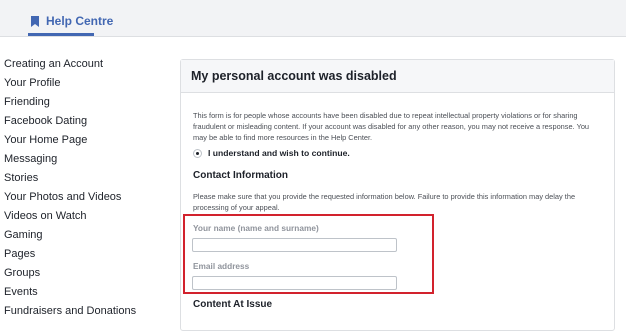 The image size is (626, 331). Describe the element at coordinates (91, 235) in the screenshot. I see `sidebar-item-gaming: Gaming` at that location.